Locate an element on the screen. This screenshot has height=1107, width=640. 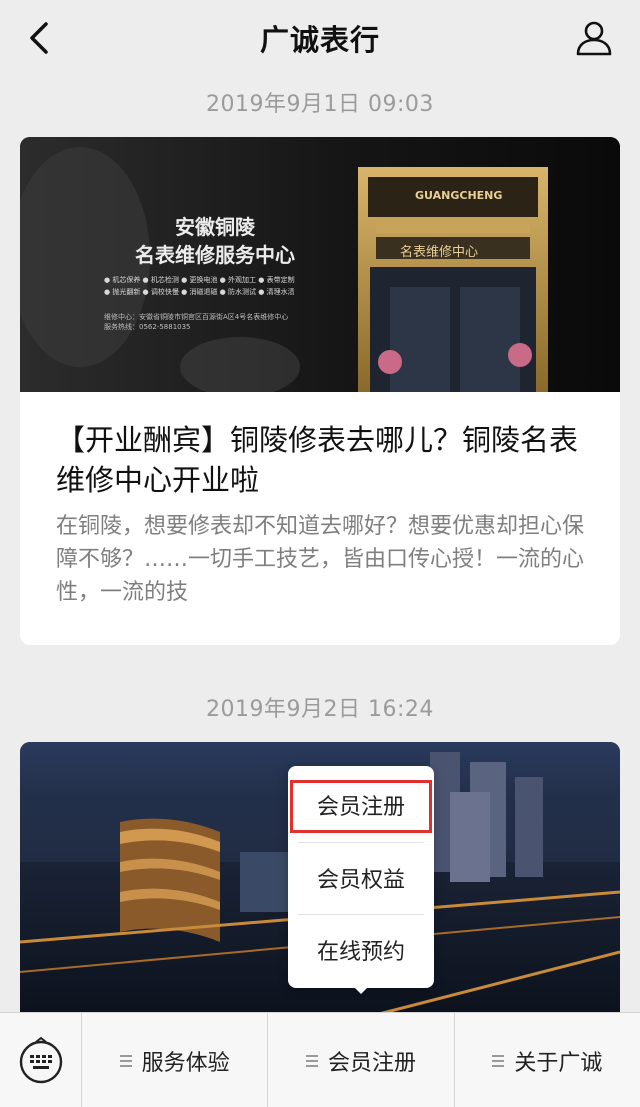
menu-tab-service: 服务体验 is located at coordinates (175, 1060).